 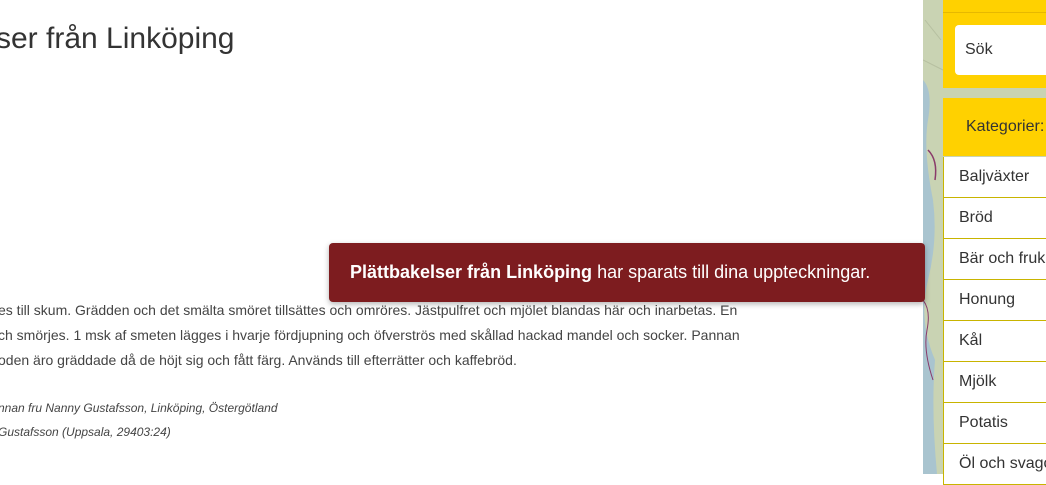 What do you see at coordinates (994, 423) in the screenshot?
I see `category-item-potatis: Potatis` at bounding box center [994, 423].